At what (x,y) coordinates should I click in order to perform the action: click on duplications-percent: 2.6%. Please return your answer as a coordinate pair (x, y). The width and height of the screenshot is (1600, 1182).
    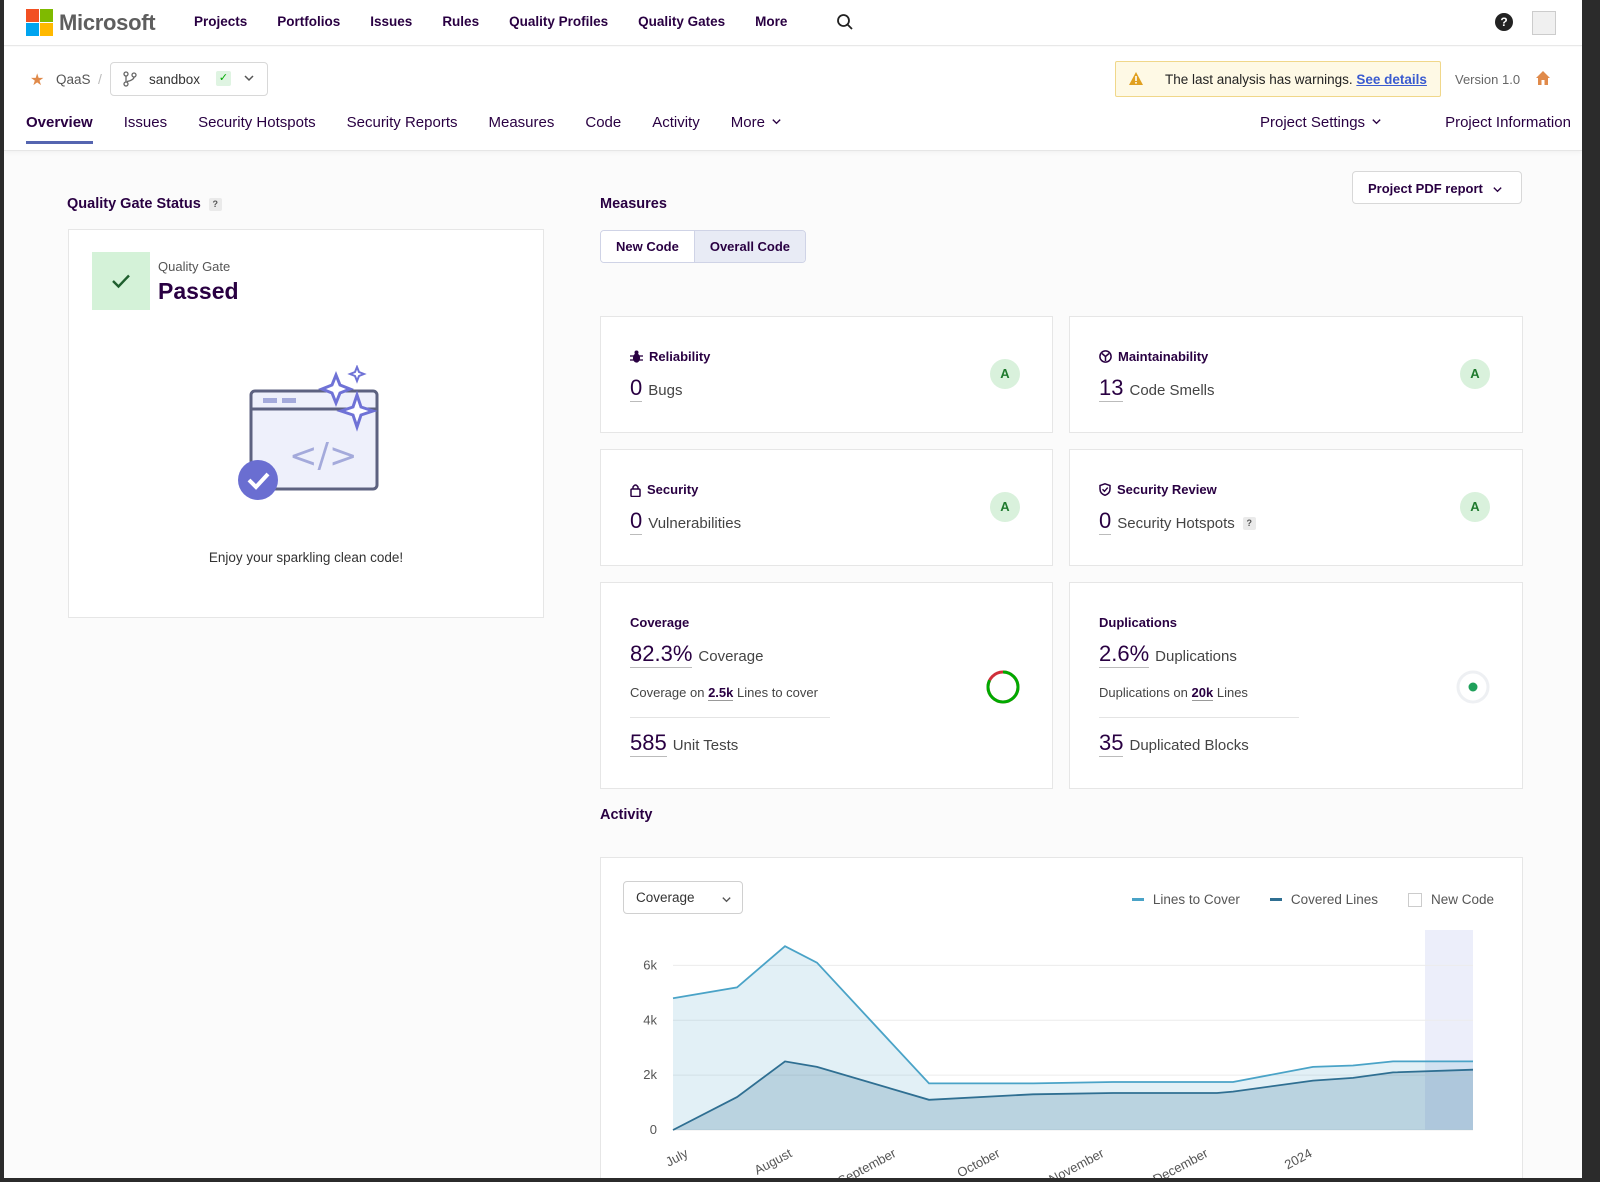
    Looking at the image, I should click on (1124, 654).